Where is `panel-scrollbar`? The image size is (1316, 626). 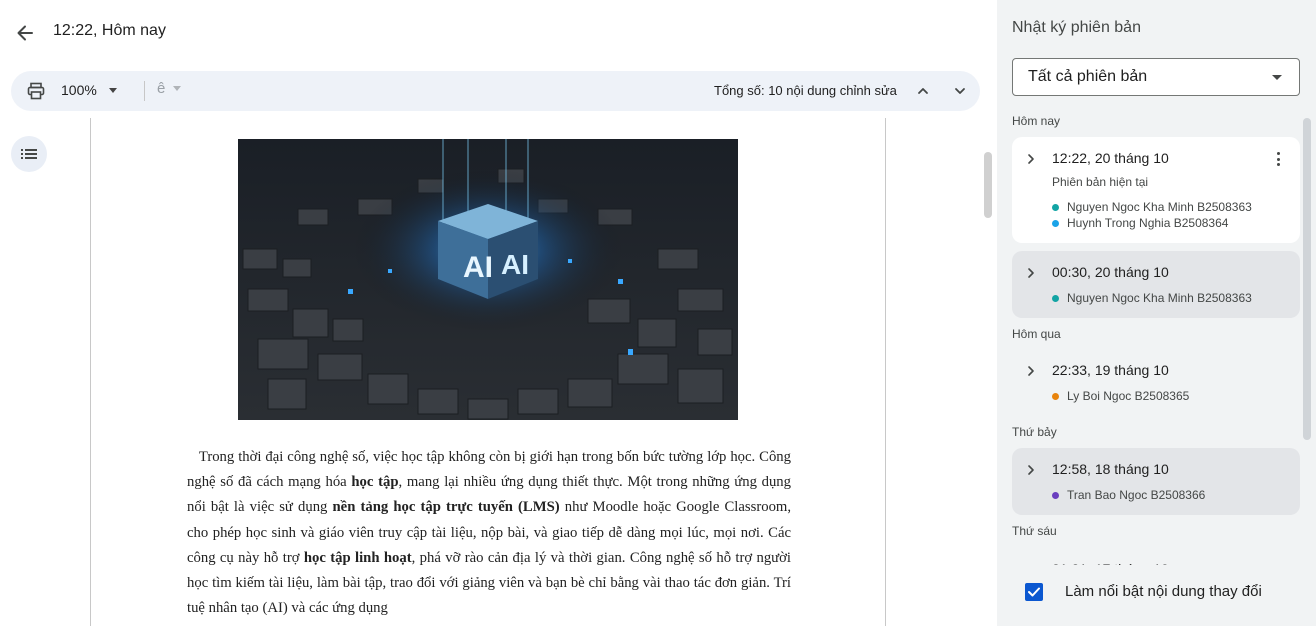
panel-scrollbar is located at coordinates (1307, 279).